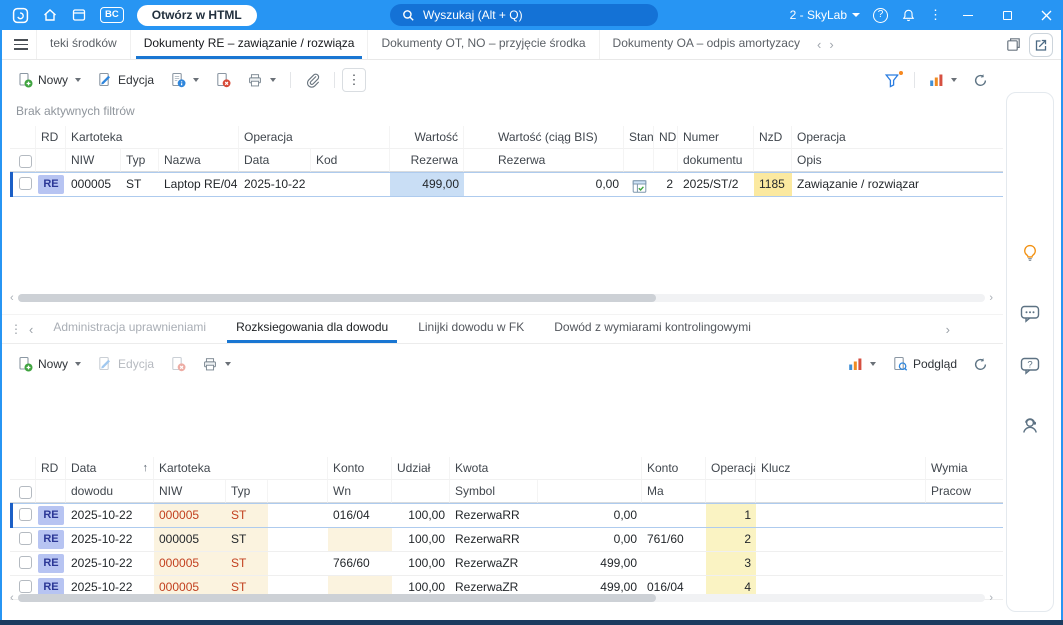 This screenshot has height=625, width=1063. I want to click on tab-dokumenty-re: Dokumenty RE – zawiązanie / rozwiąza, so click(248, 44).